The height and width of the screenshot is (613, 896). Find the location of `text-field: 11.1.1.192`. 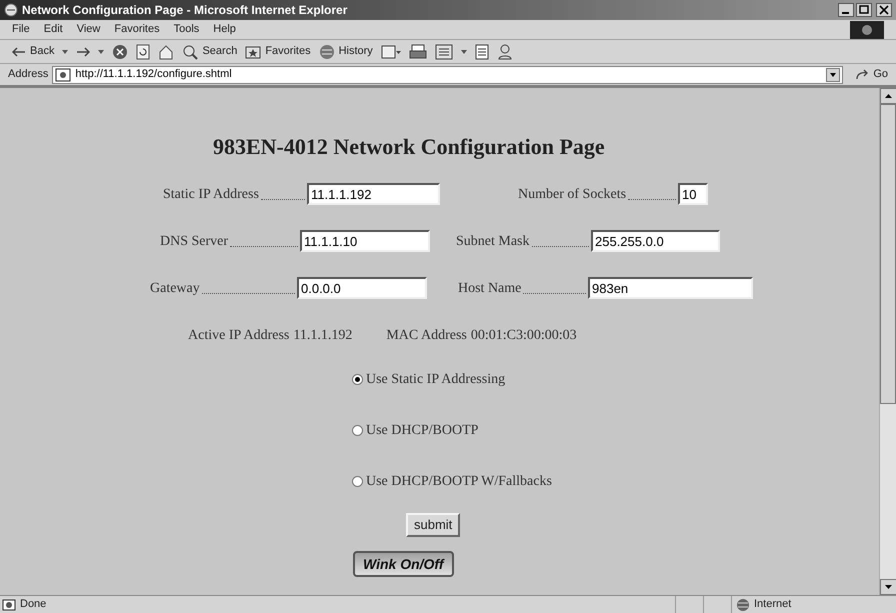

text-field: 11.1.1.192 is located at coordinates (373, 194).